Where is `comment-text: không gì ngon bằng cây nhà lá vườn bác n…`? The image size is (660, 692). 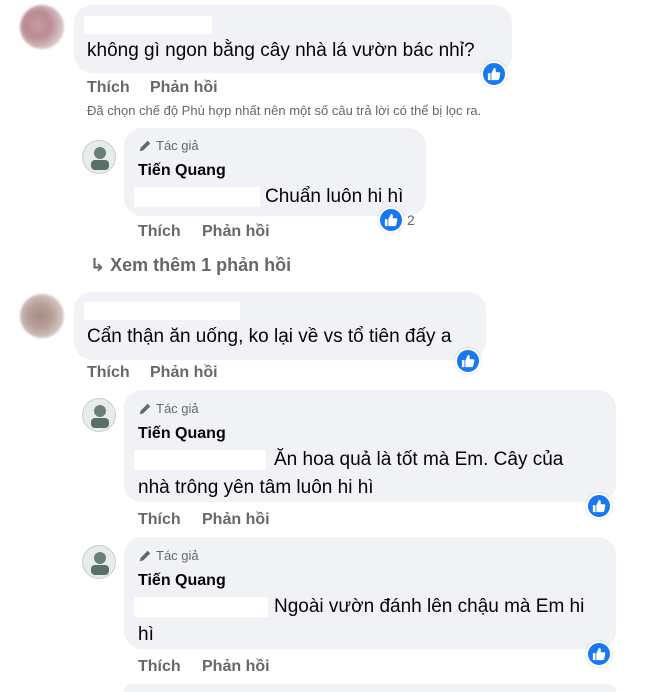 comment-text: không gì ngon bằng cây nhà lá vườn bác n… is located at coordinates (281, 50).